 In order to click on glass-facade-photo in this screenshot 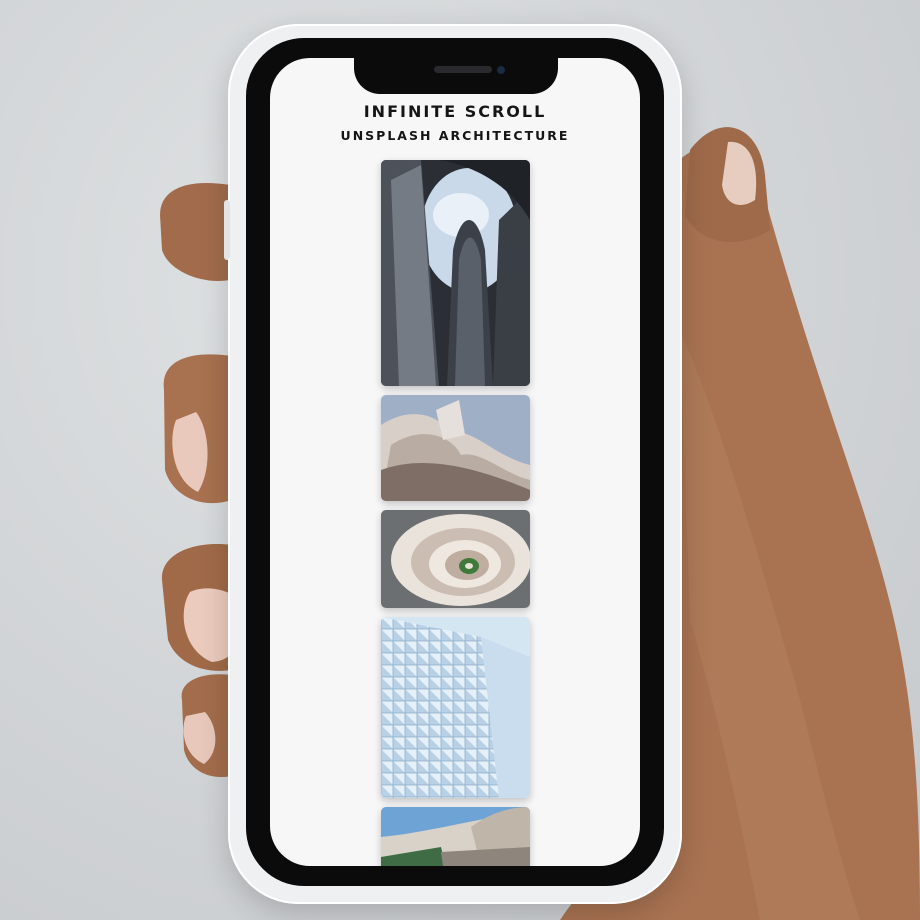, I will do `click(455, 707)`.